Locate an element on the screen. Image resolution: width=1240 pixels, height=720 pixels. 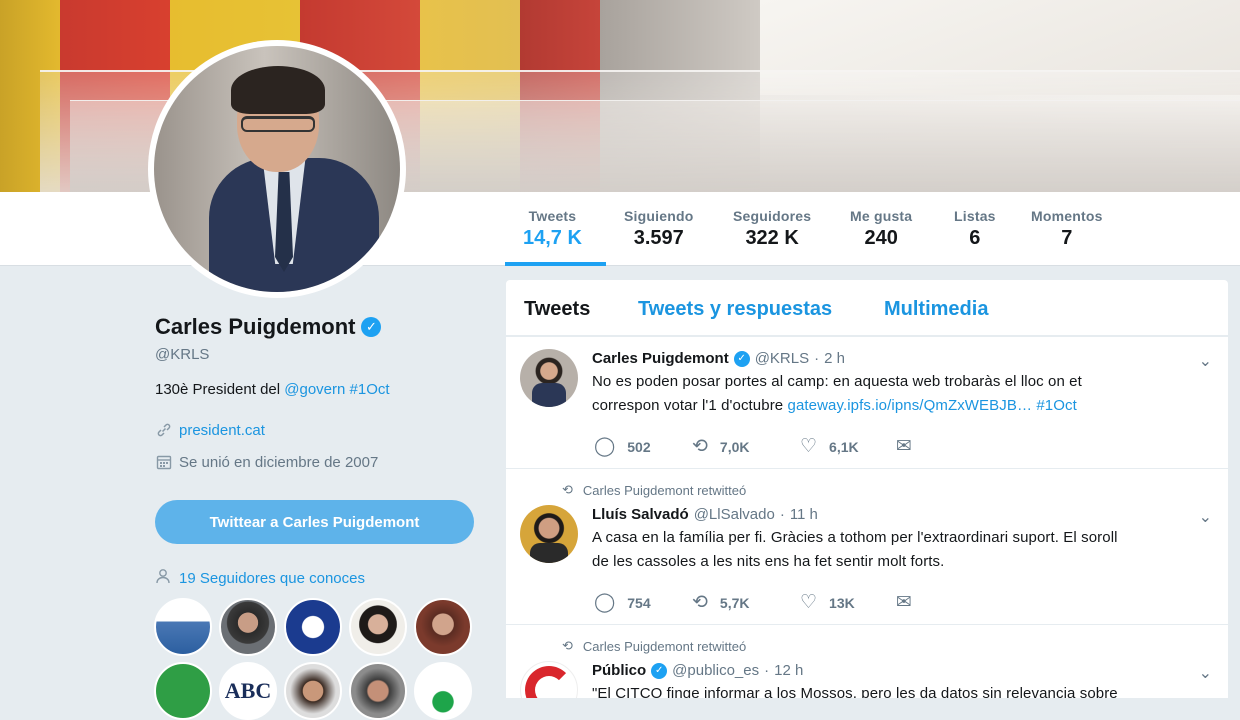
profile-avatar is located at coordinates (277, 169).